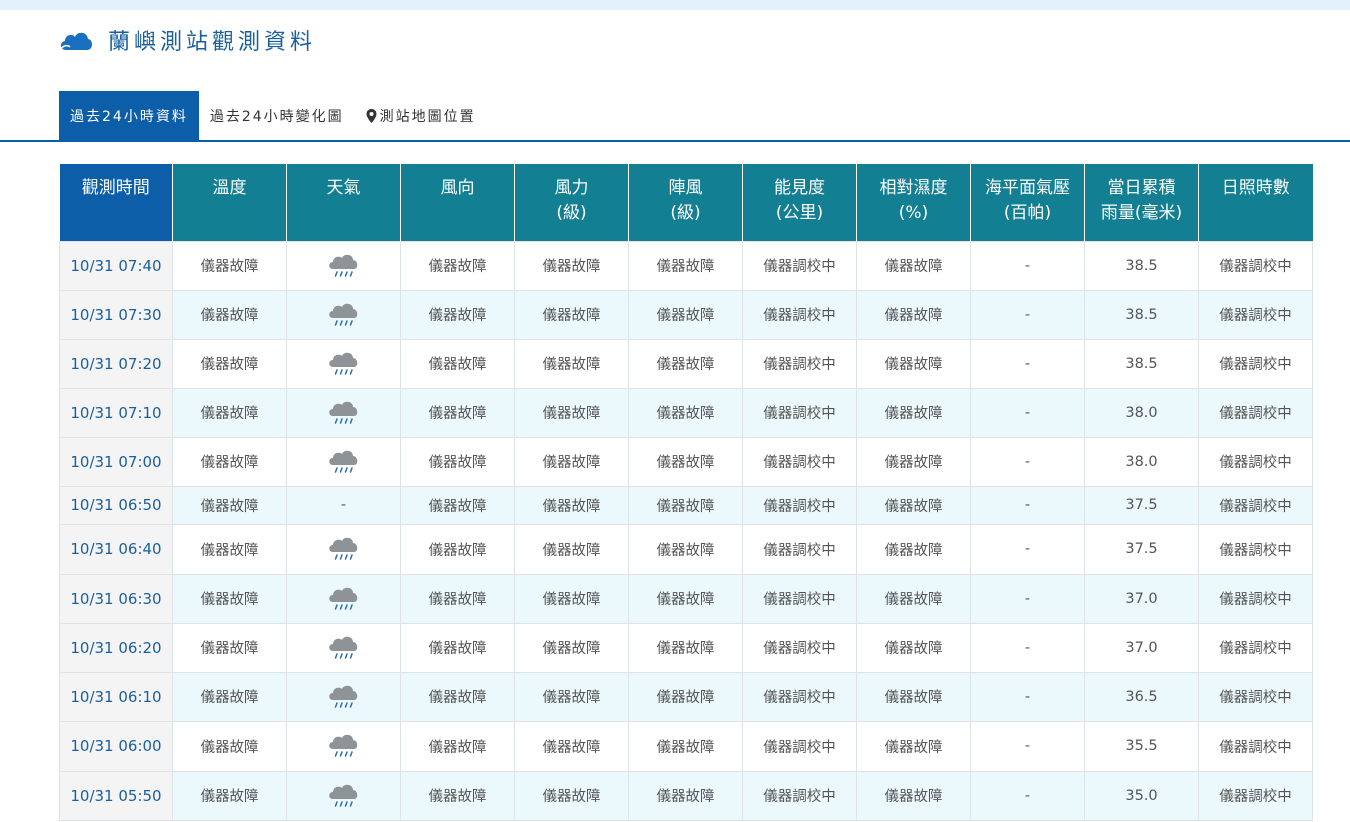 This screenshot has width=1350, height=822. Describe the element at coordinates (1255, 188) in the screenshot. I see `header-text: 日照時數` at that location.